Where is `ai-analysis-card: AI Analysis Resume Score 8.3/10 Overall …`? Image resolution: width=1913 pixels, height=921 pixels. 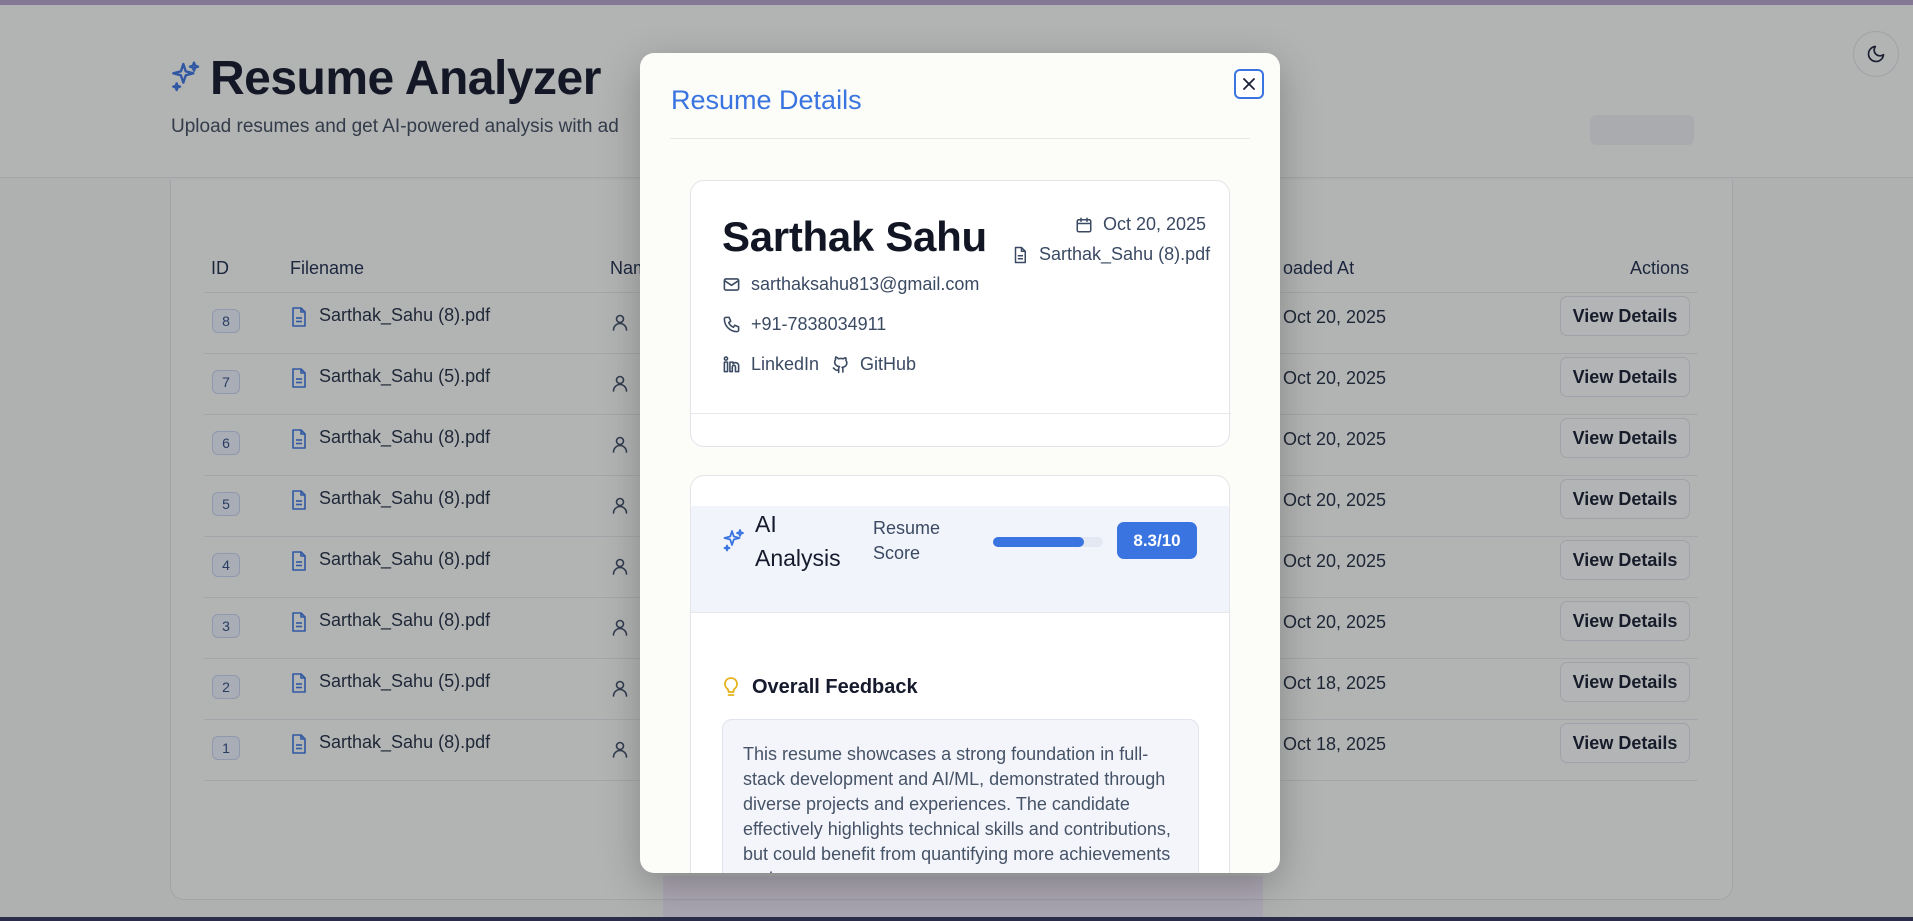
ai-analysis-card: AI Analysis Resume Score 8.3/10 Overall … is located at coordinates (960, 674).